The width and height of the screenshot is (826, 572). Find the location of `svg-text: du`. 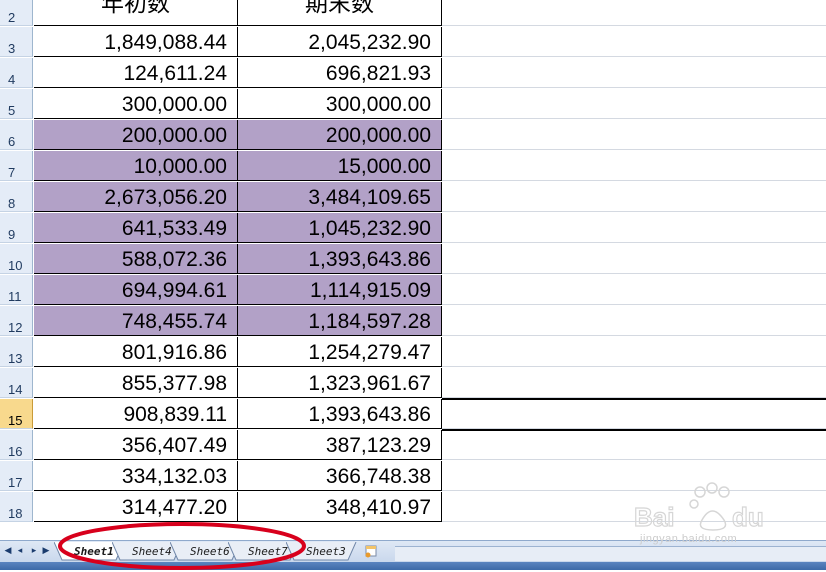

svg-text: du is located at coordinates (748, 517).